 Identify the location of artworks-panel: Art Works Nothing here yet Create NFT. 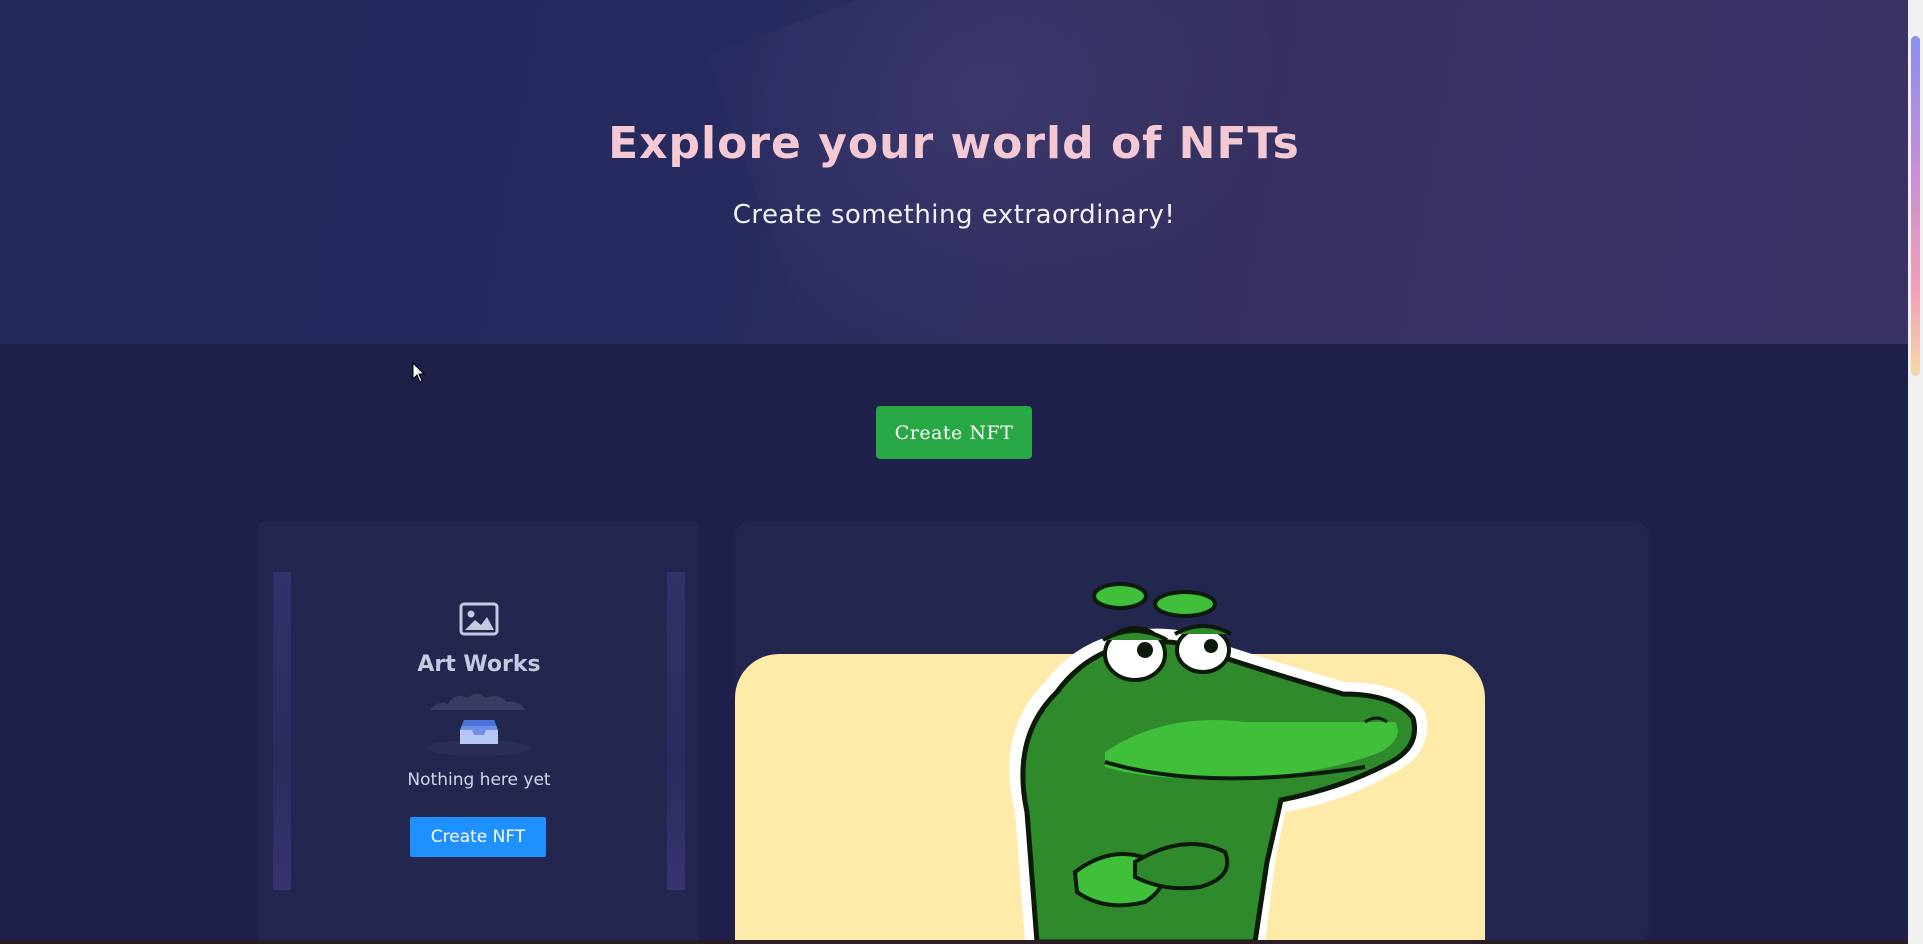
(479, 732).